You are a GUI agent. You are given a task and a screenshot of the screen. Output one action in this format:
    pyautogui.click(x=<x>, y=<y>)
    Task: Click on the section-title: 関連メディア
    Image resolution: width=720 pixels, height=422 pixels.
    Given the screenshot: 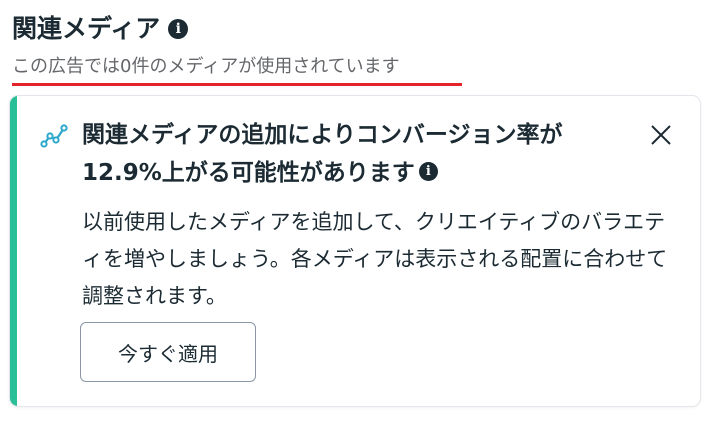 What is the action you would take?
    pyautogui.click(x=86, y=28)
    